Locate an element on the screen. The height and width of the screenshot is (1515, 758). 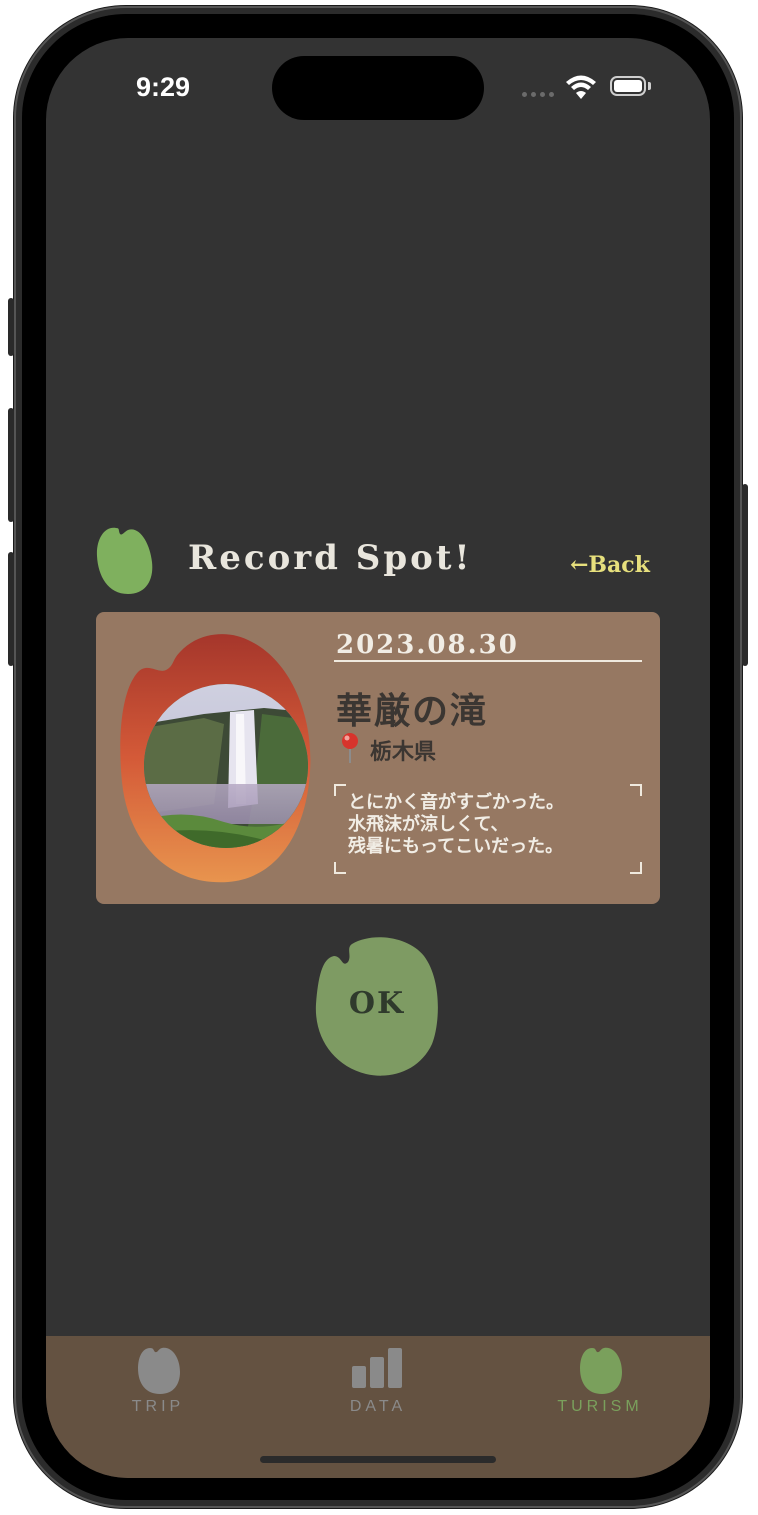
tab-data: DATA is located at coordinates (378, 1381).